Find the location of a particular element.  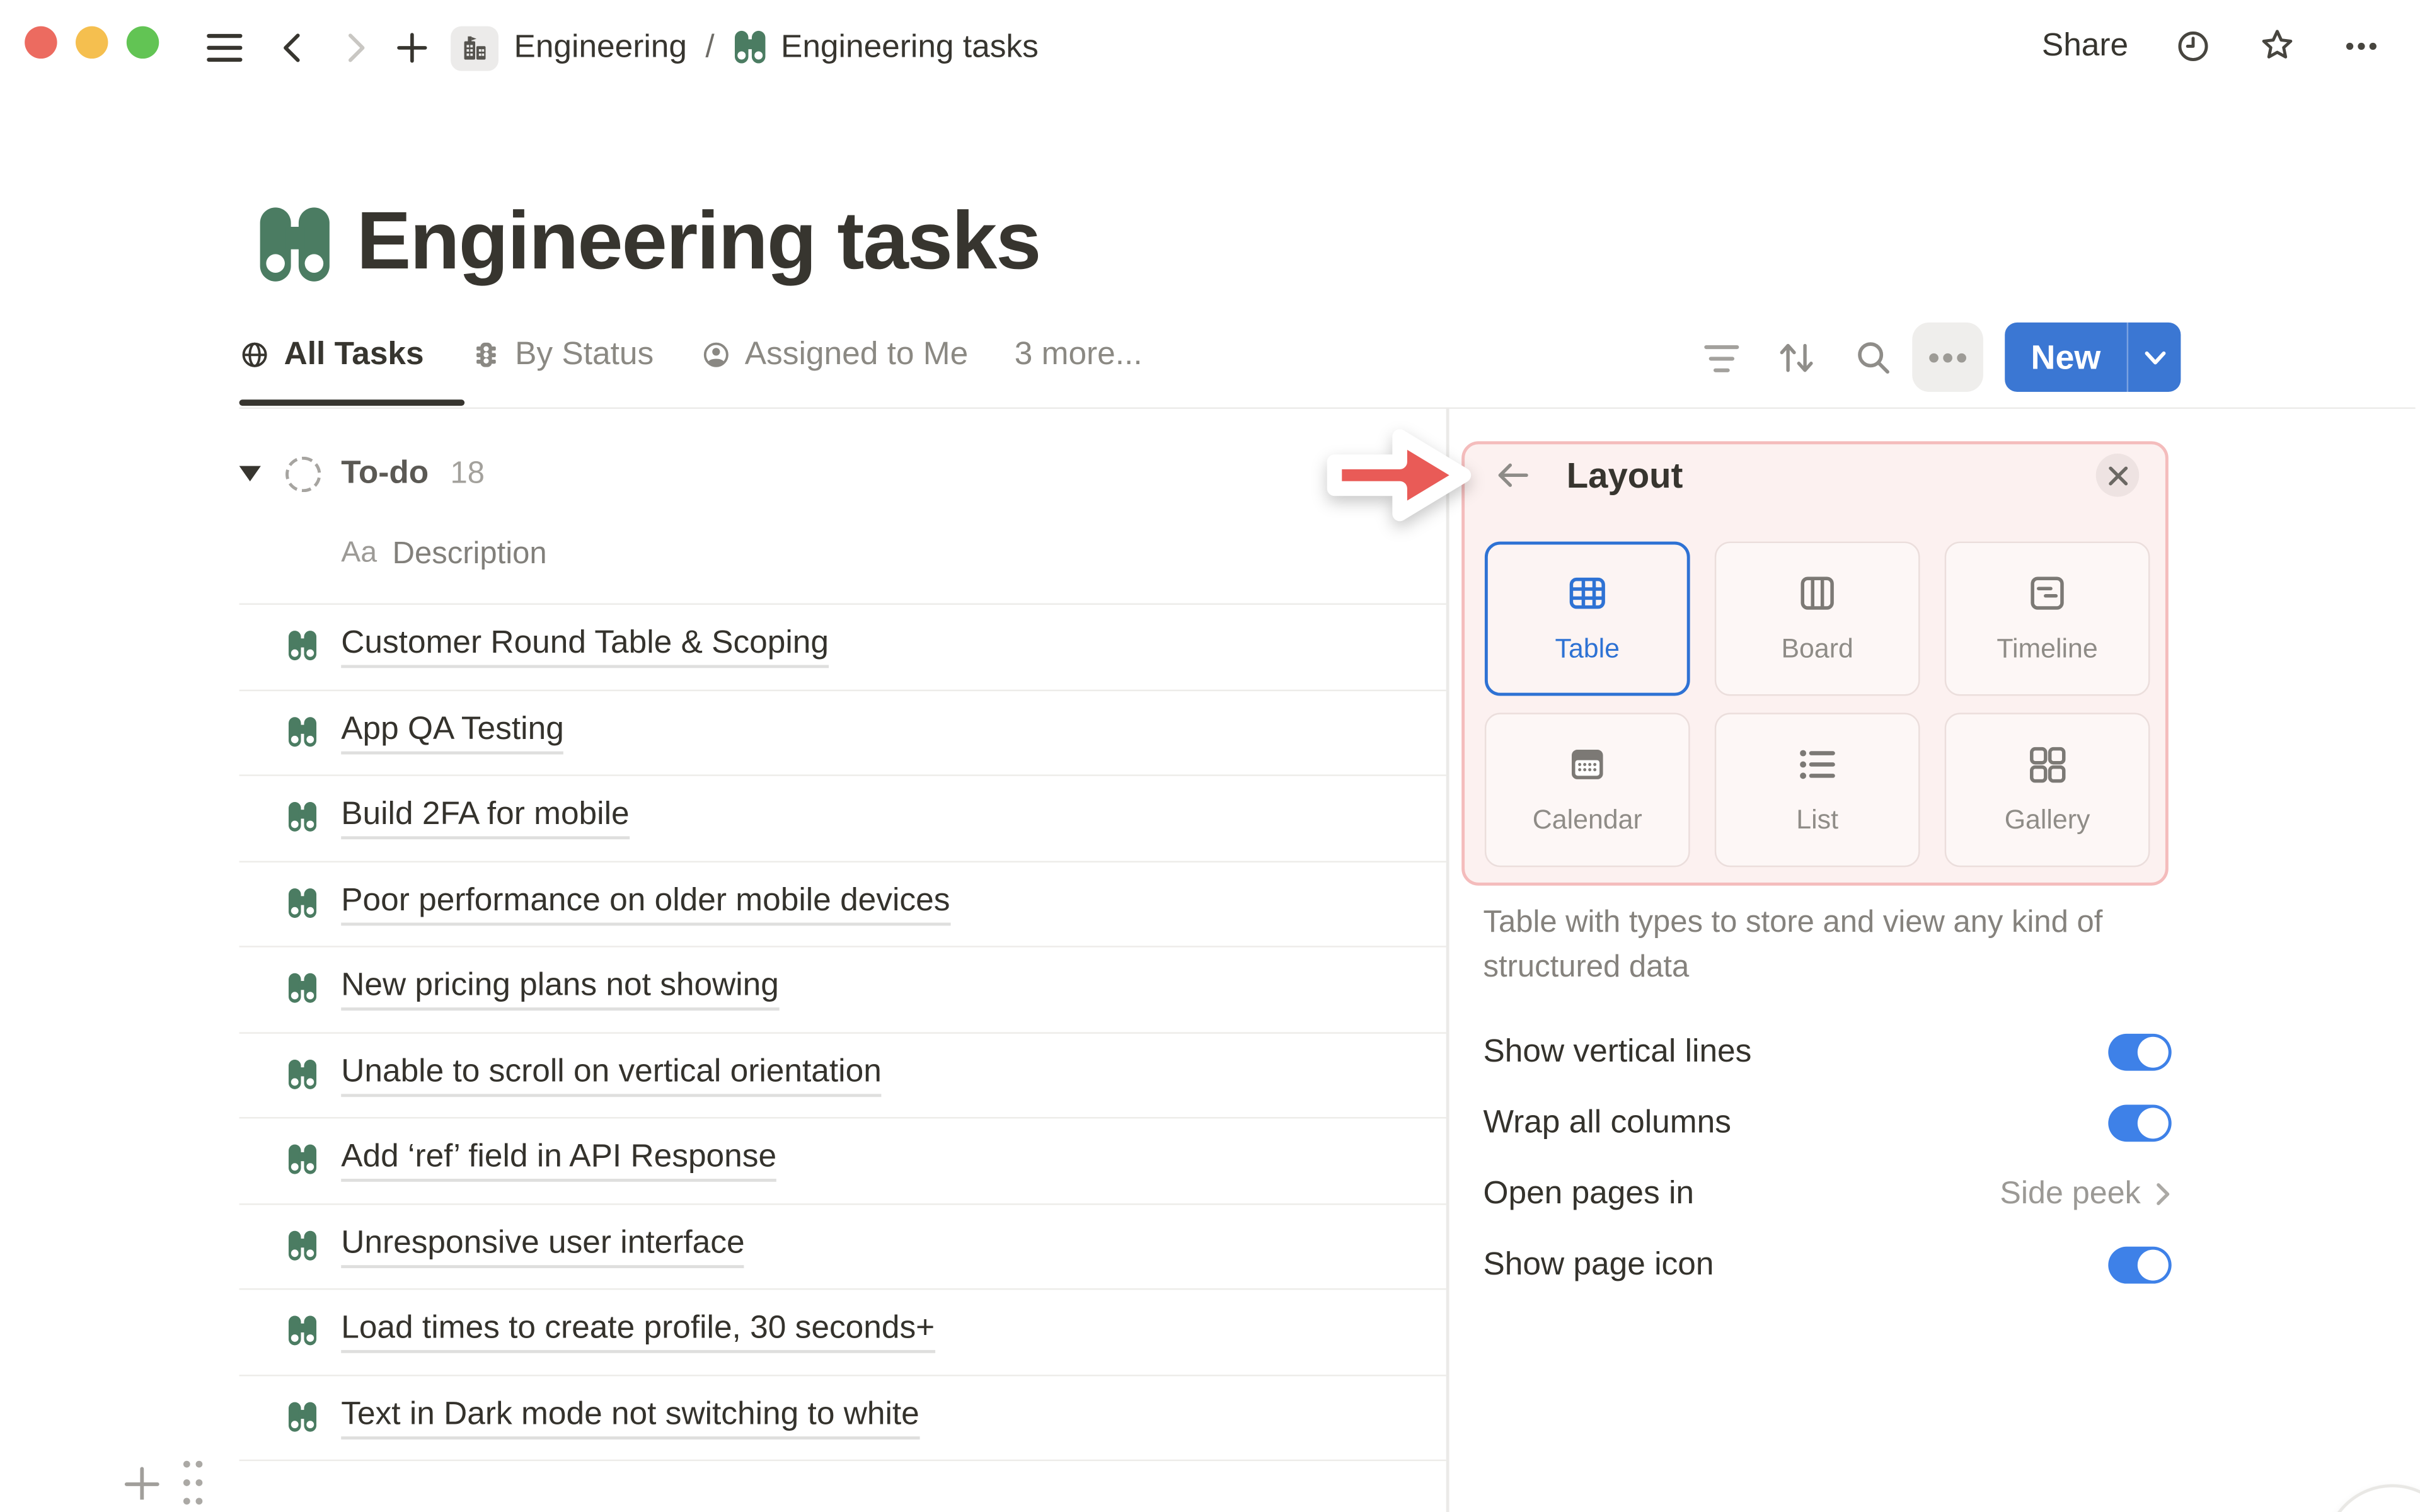

layout-option-label: Table is located at coordinates (1588, 648).